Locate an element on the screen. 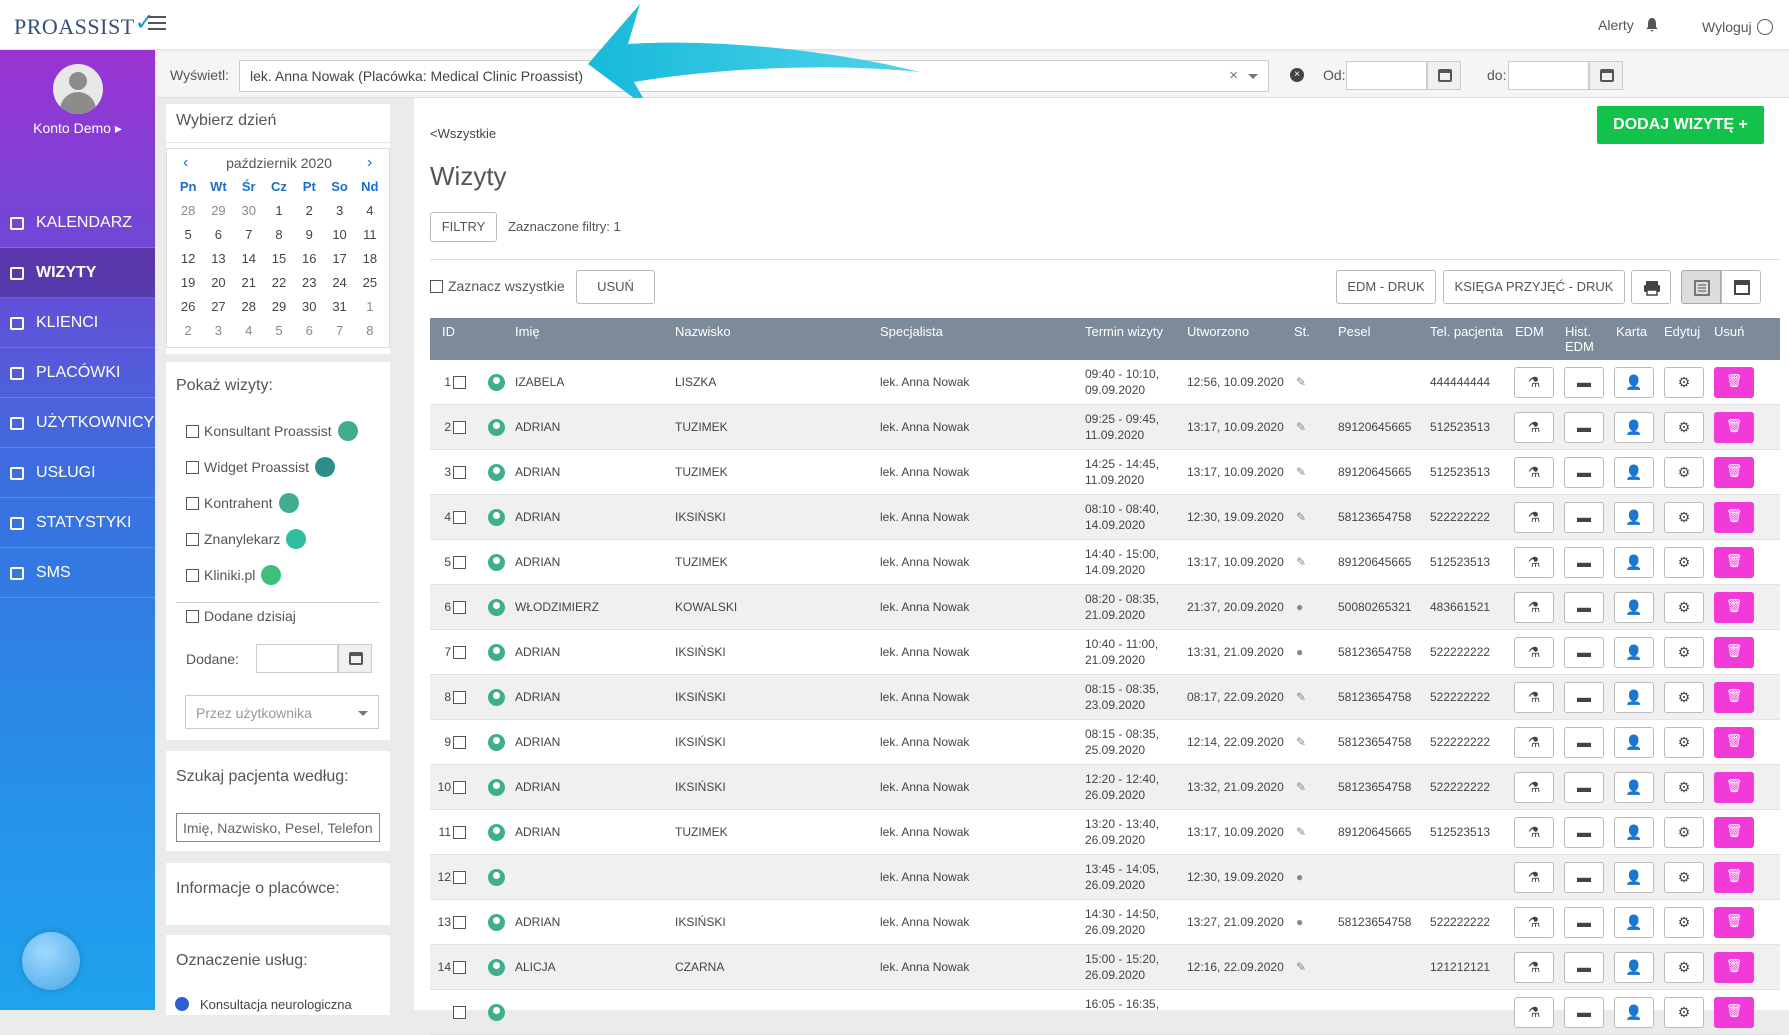 The image size is (1789, 1035). calendar-day: 20 is located at coordinates (218, 287).